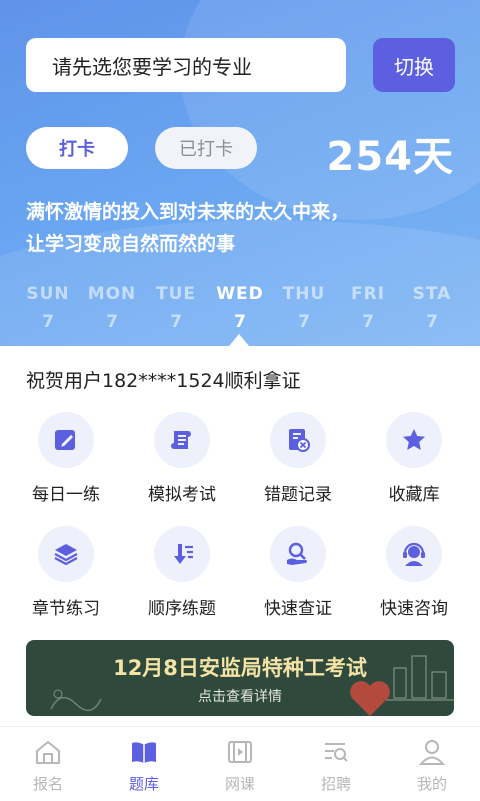 The image size is (480, 801). What do you see at coordinates (432, 752) in the screenshot?
I see `user-icon` at bounding box center [432, 752].